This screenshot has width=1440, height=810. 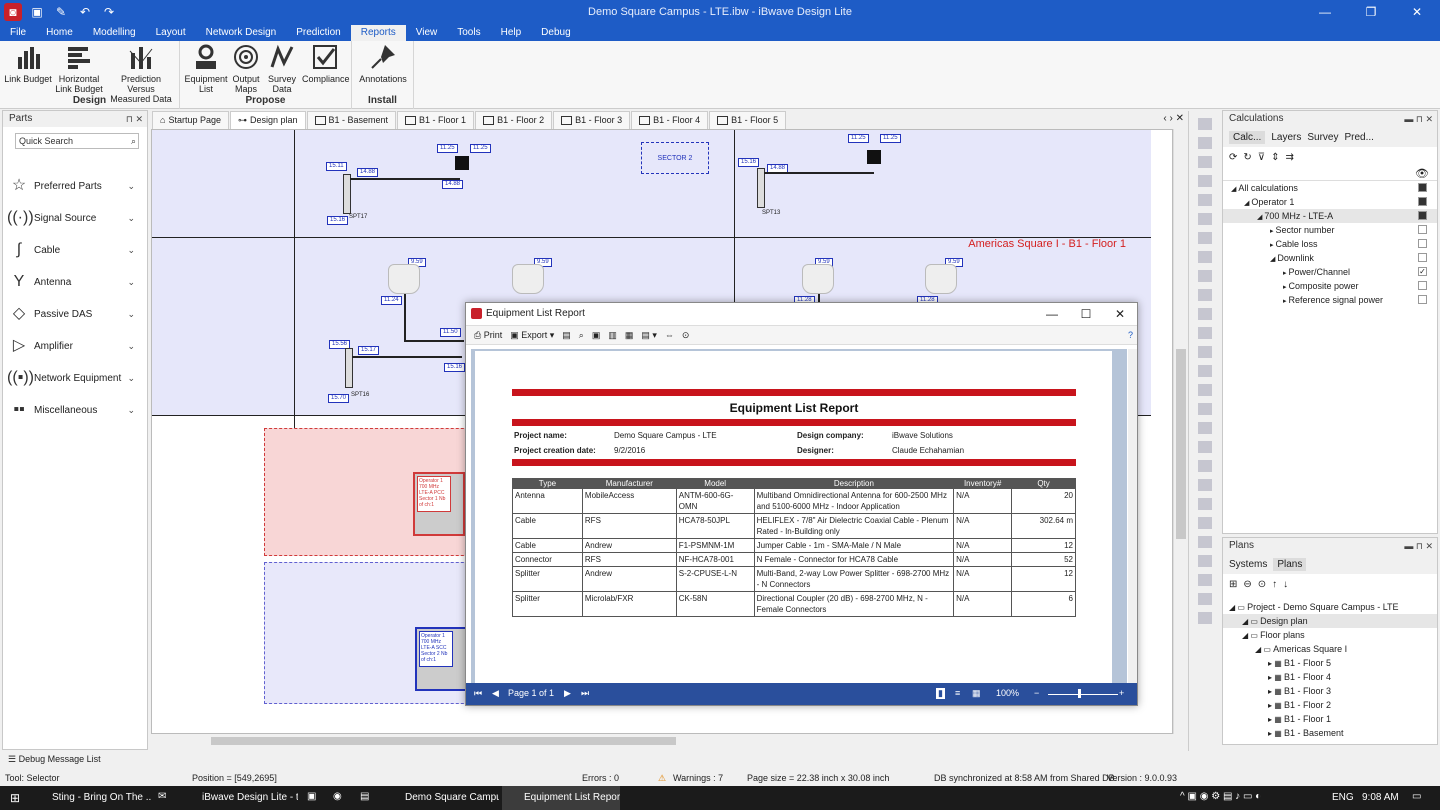 I want to click on link-budget-button: Link Budget, so click(x=28, y=63).